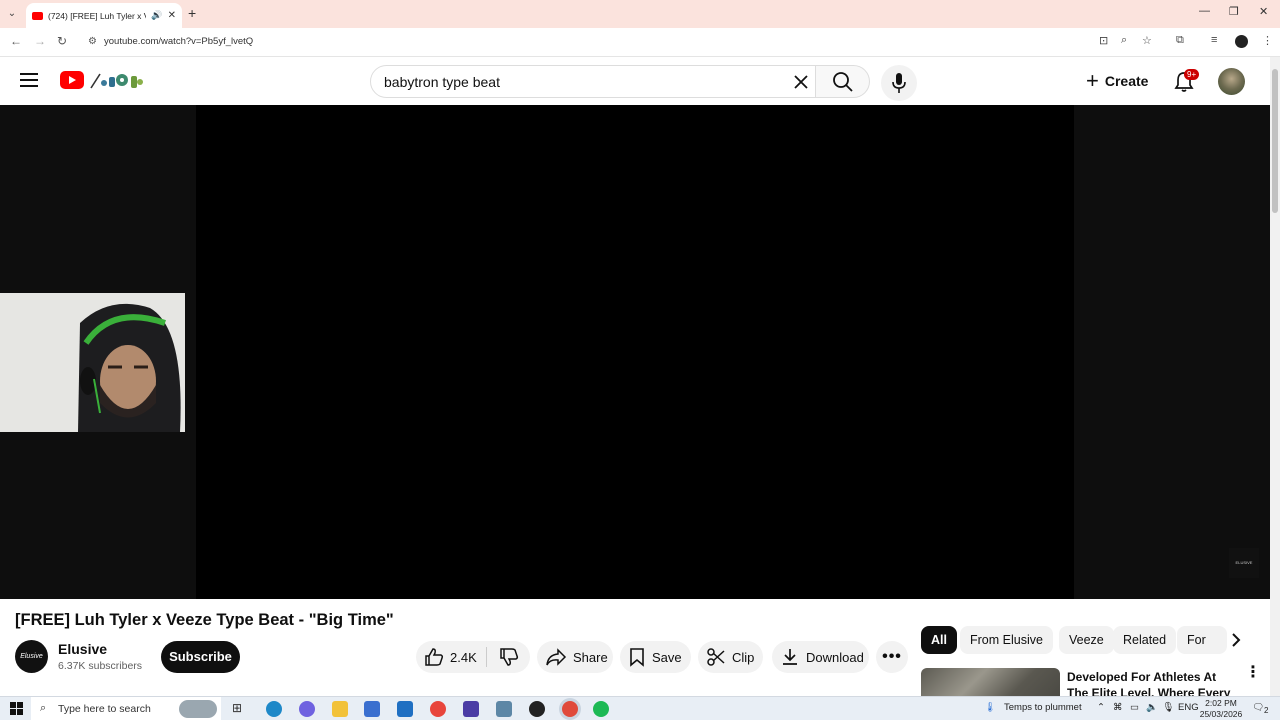  Describe the element at coordinates (1263, 11) in the screenshot. I see `close-window-button: ✕` at that location.